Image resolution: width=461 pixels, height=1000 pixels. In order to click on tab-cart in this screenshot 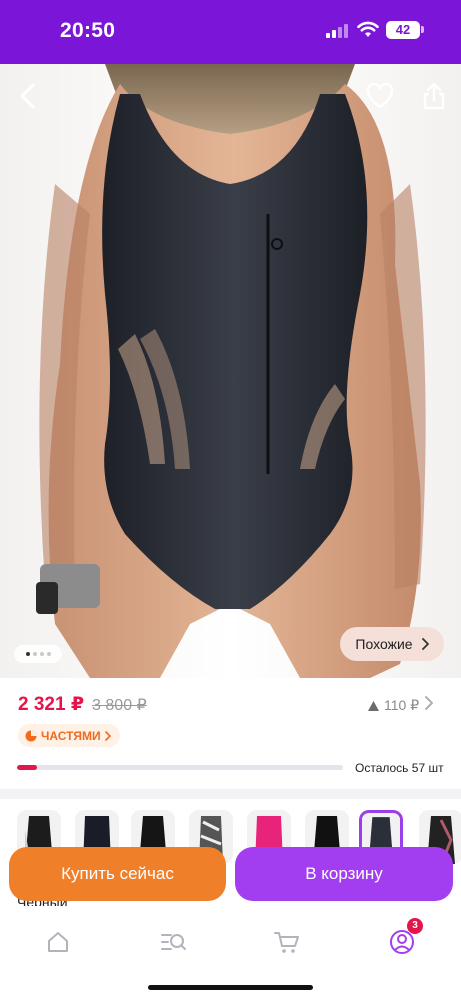, I will do `click(287, 942)`.